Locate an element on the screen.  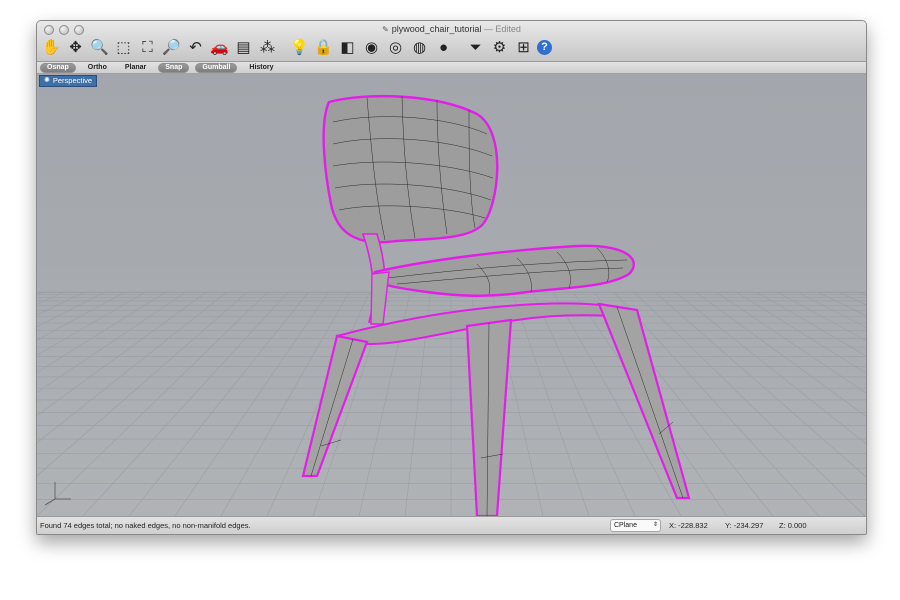
x-coordinate: X: -228.832 is located at coordinates (688, 525).